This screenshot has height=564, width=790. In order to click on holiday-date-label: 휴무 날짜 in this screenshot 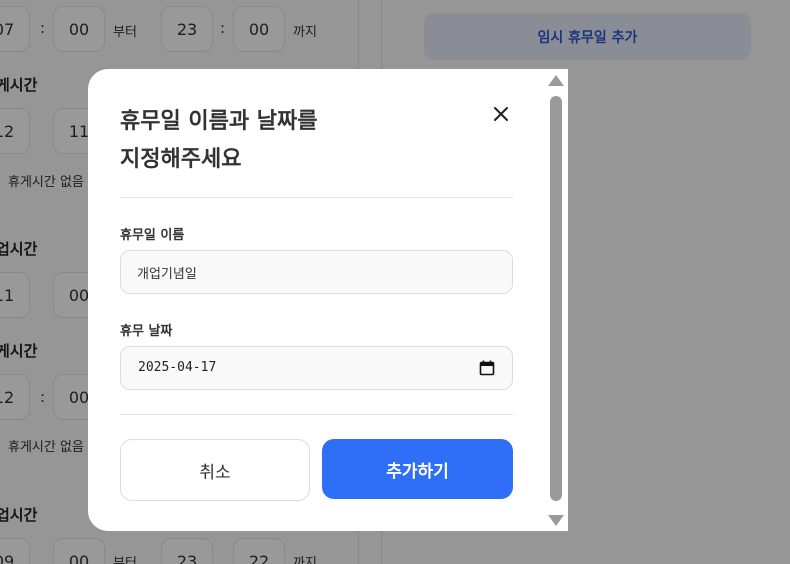, I will do `click(146, 331)`.